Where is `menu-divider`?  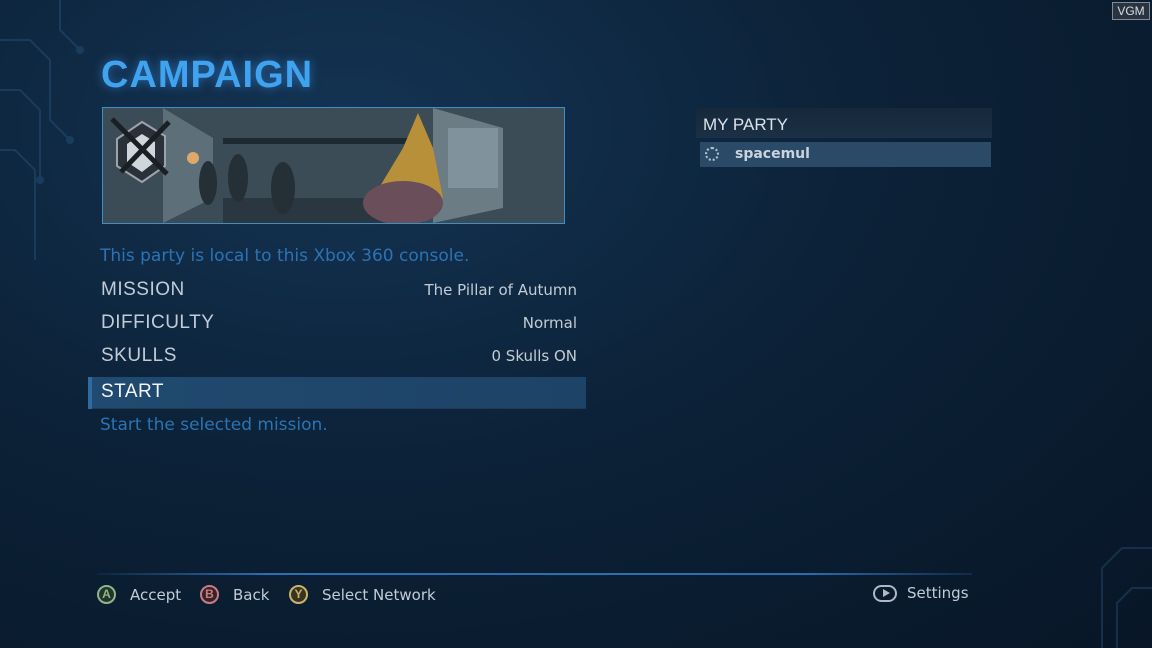
menu-divider is located at coordinates (339, 408).